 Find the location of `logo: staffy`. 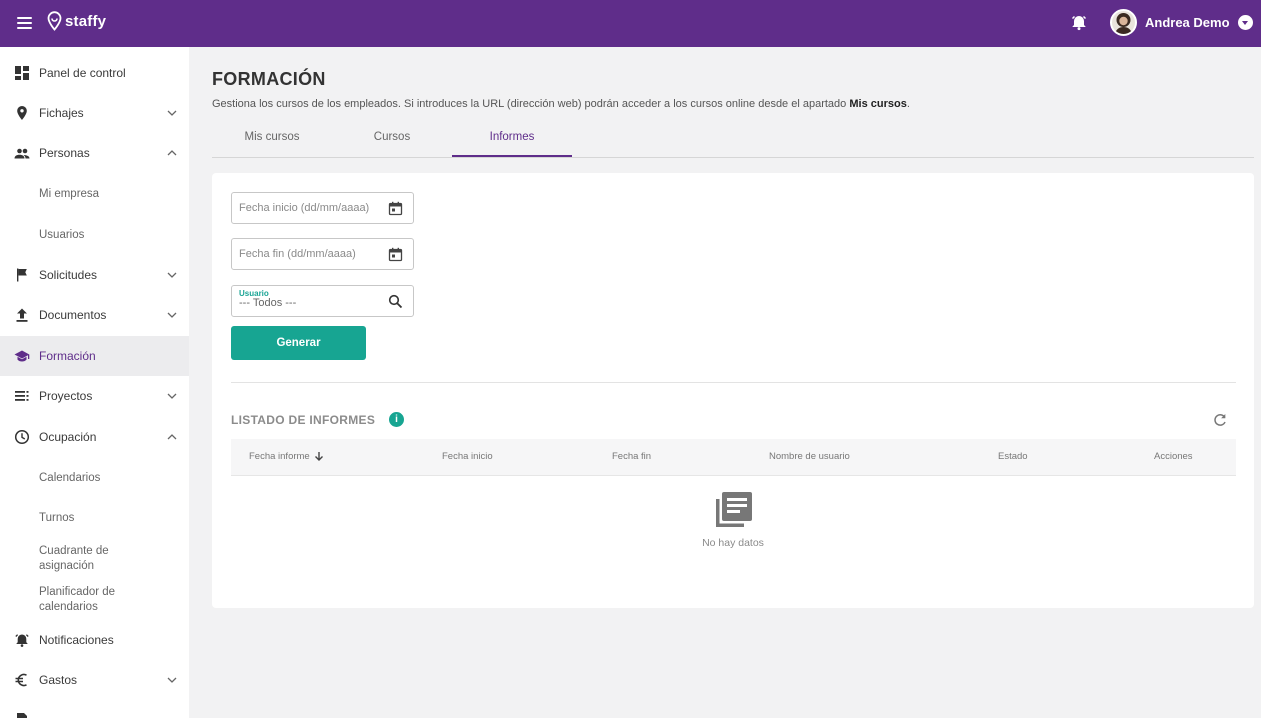

logo: staffy is located at coordinates (76, 21).